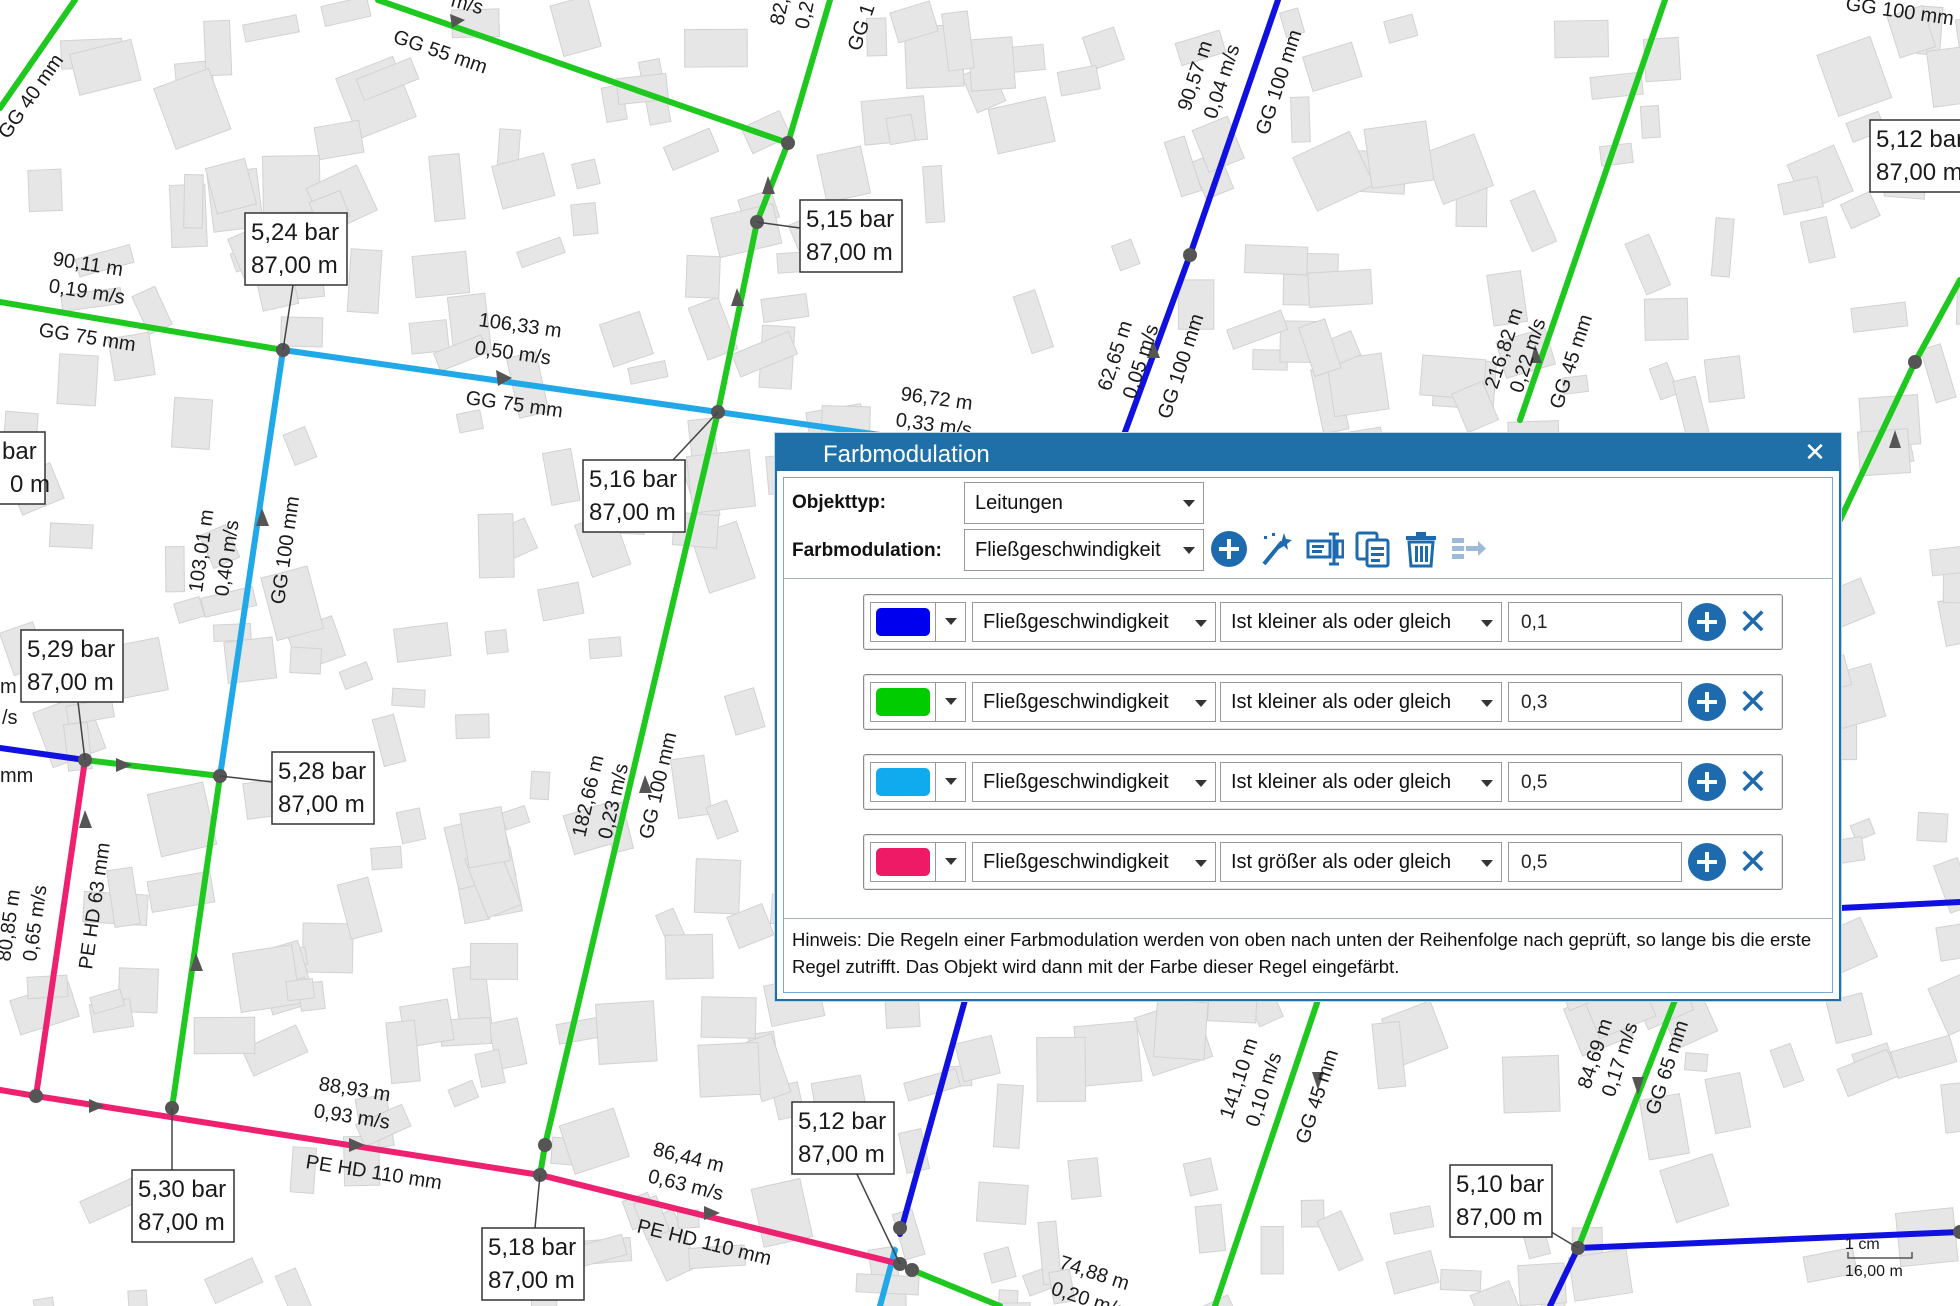 Image resolution: width=1960 pixels, height=1306 pixels. I want to click on svg-text: 5,15 bar, so click(850, 219).